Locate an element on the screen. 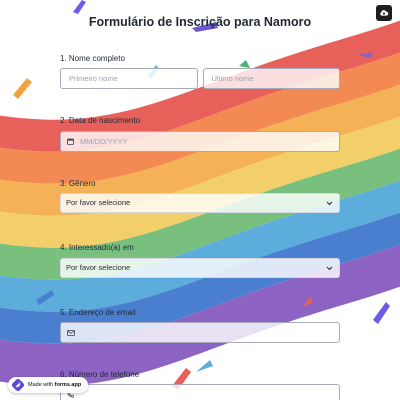 This screenshot has height=400, width=400. email-field: 5. Endereço de email is located at coordinates (200, 325).